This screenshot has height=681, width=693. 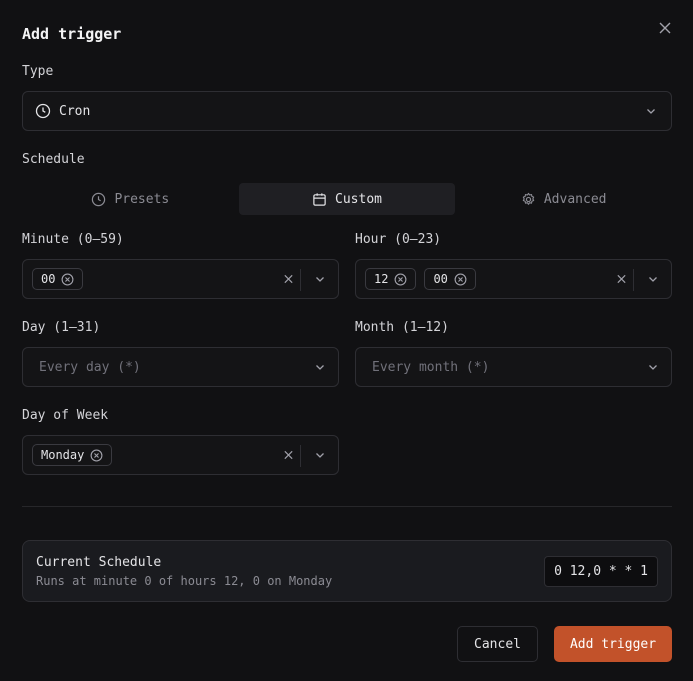 I want to click on tab-presets-label: Presets, so click(x=142, y=199).